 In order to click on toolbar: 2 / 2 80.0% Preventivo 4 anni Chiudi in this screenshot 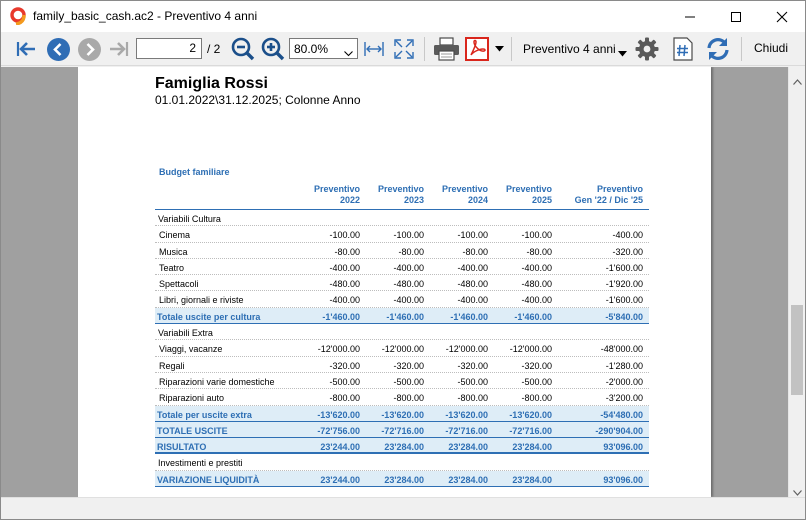, I will do `click(403, 49)`.